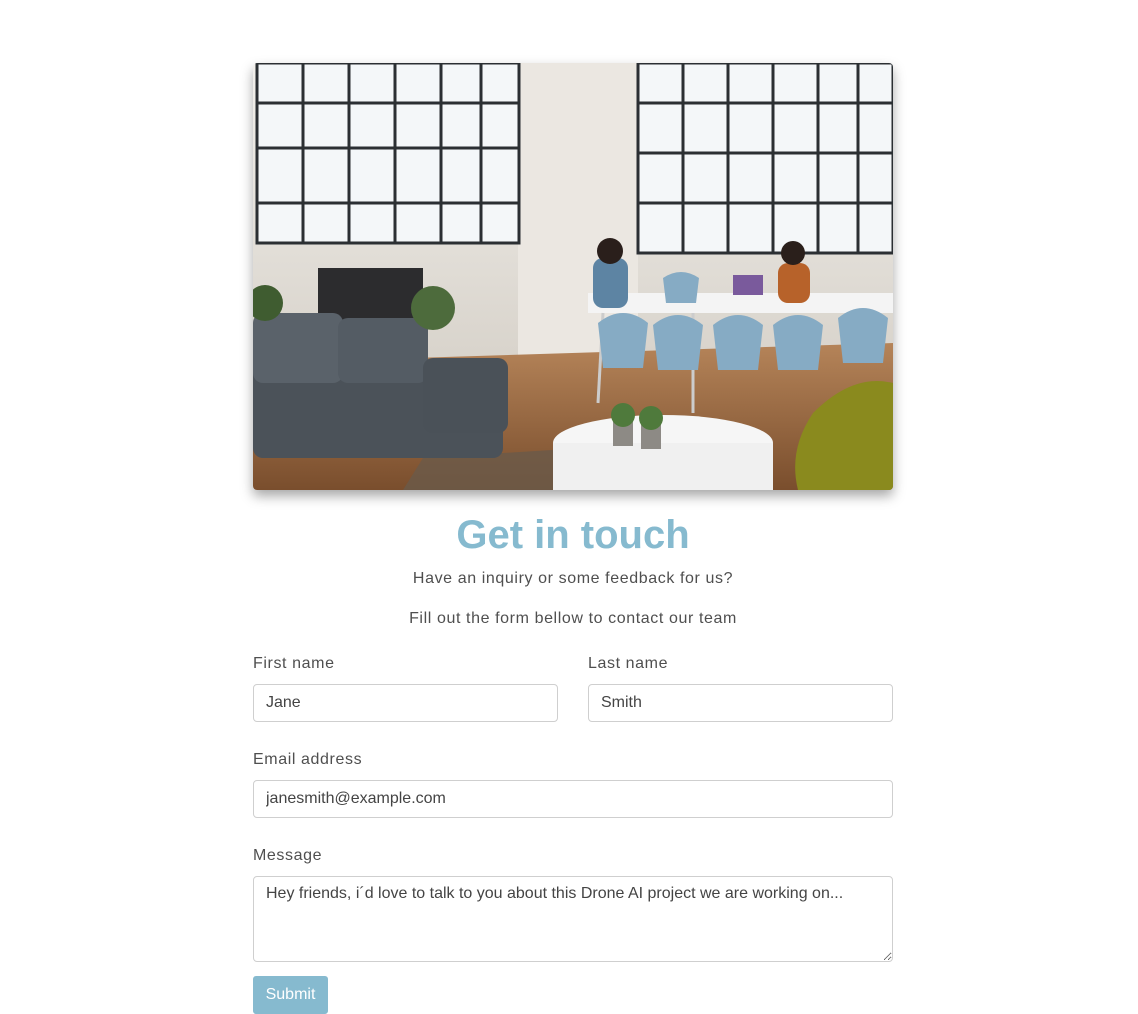 This screenshot has height=1014, width=1138. Describe the element at coordinates (573, 535) in the screenshot. I see `page-title: Get in touch` at that location.